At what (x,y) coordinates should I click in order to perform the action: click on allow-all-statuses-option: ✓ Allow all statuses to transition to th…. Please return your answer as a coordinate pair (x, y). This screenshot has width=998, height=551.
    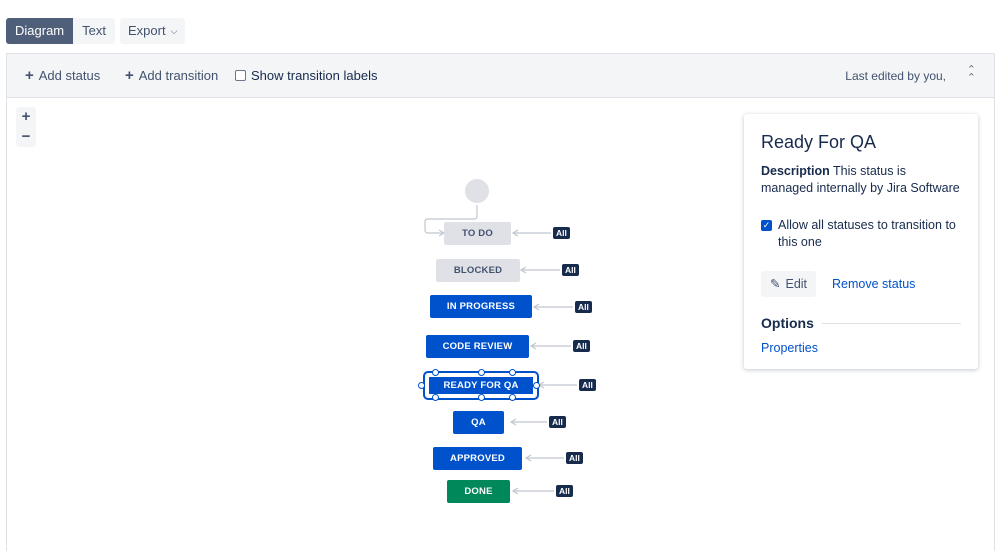
    Looking at the image, I should click on (861, 234).